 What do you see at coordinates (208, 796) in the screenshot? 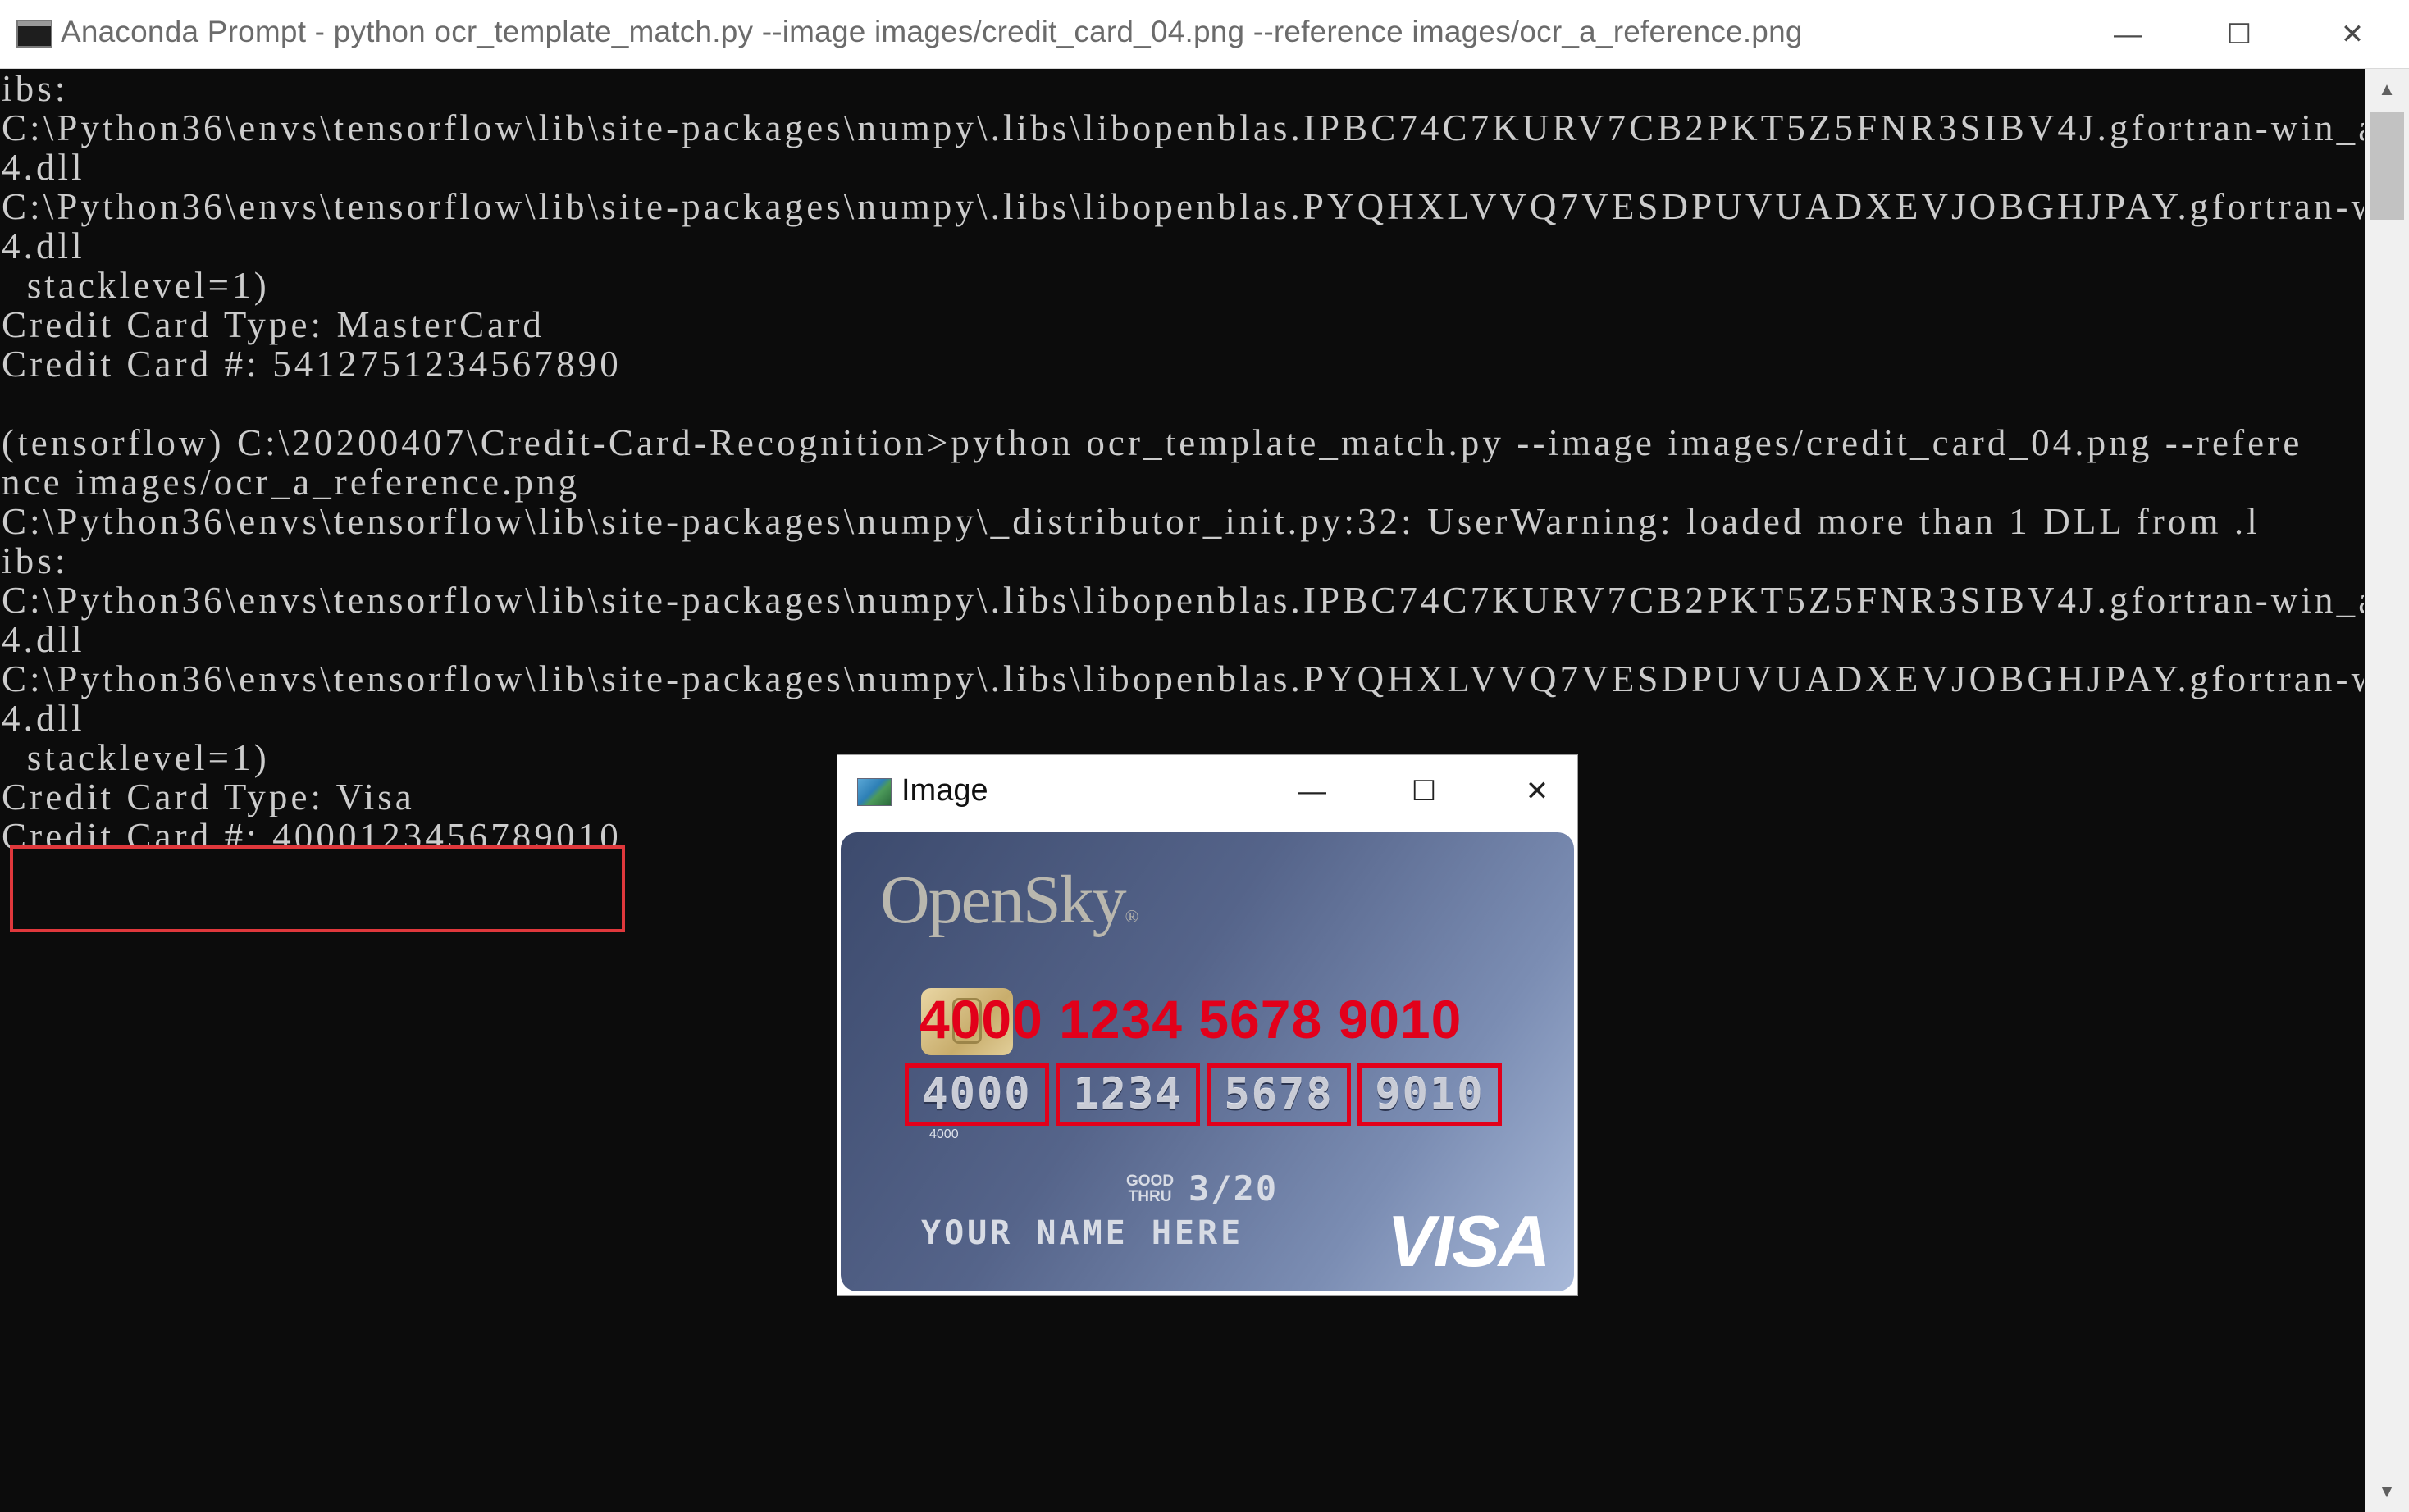
I see `console-line-result-type: Credit Card Type: Visa` at bounding box center [208, 796].